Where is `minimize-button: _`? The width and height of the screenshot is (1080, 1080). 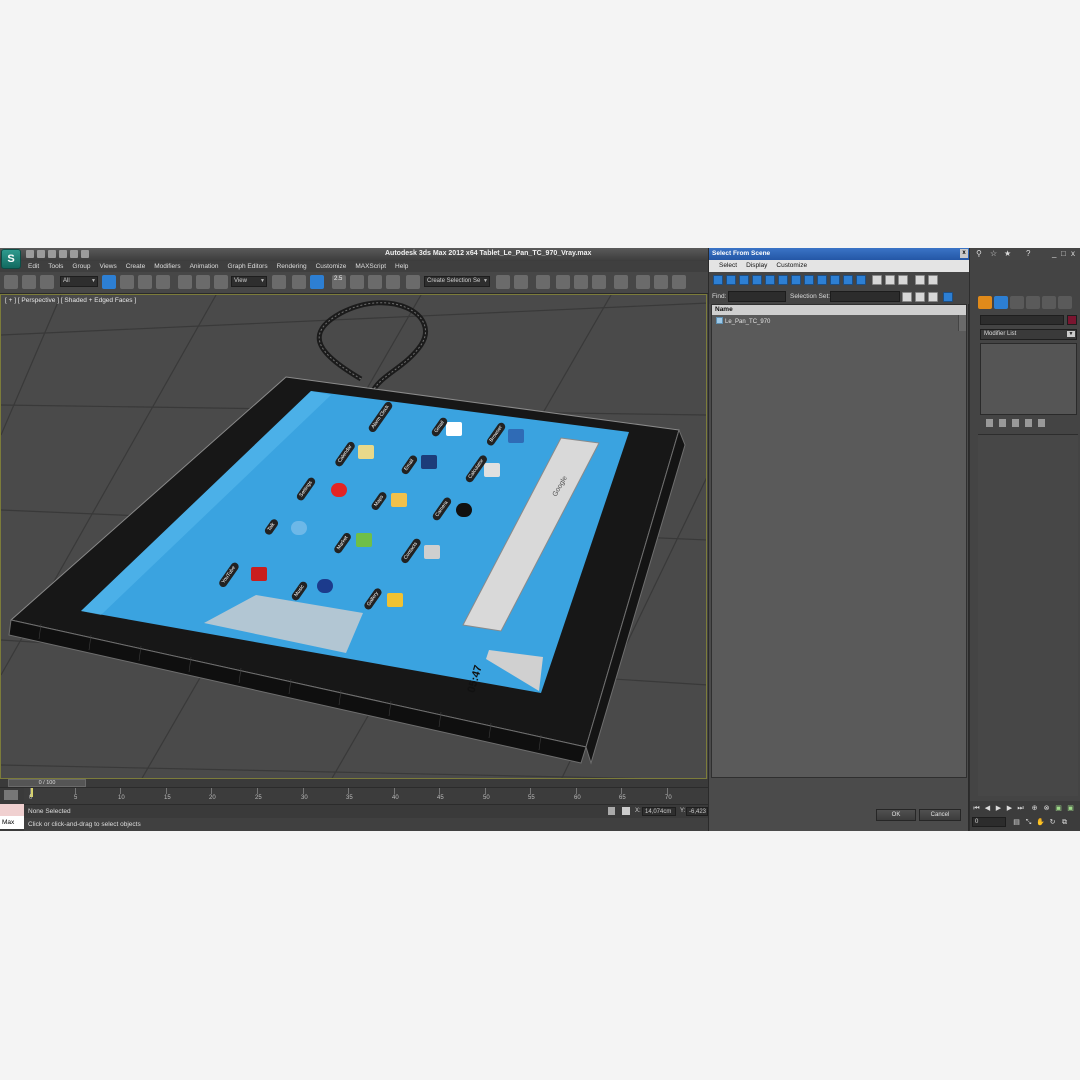 minimize-button: _ is located at coordinates (1054, 253).